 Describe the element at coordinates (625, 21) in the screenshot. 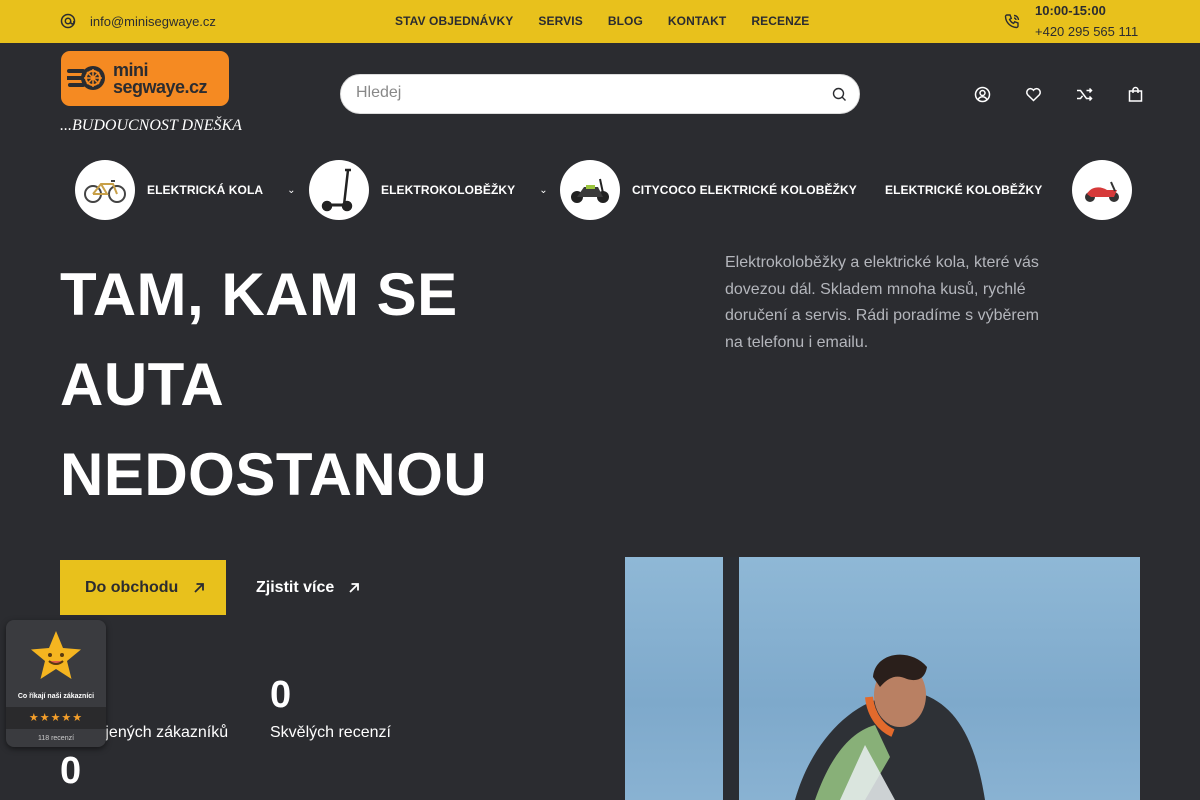

I see `nav-blog: BLOG` at that location.